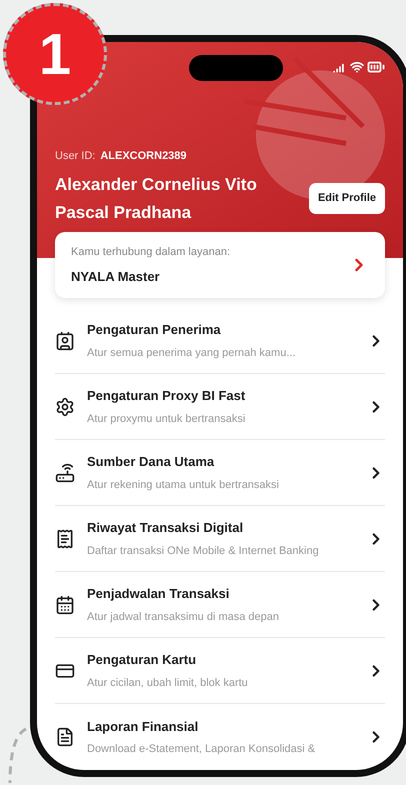  Describe the element at coordinates (183, 485) in the screenshot. I see `menu-subtitle: Atur rekening utama untuk bertransaksi` at that location.